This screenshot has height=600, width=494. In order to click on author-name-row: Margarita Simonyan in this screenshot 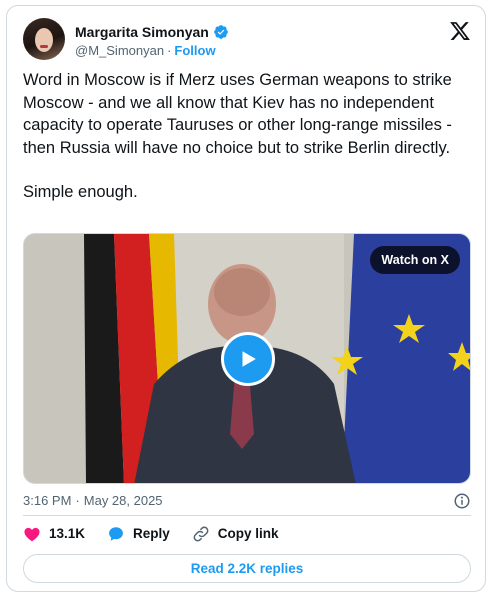, I will do `click(152, 32)`.